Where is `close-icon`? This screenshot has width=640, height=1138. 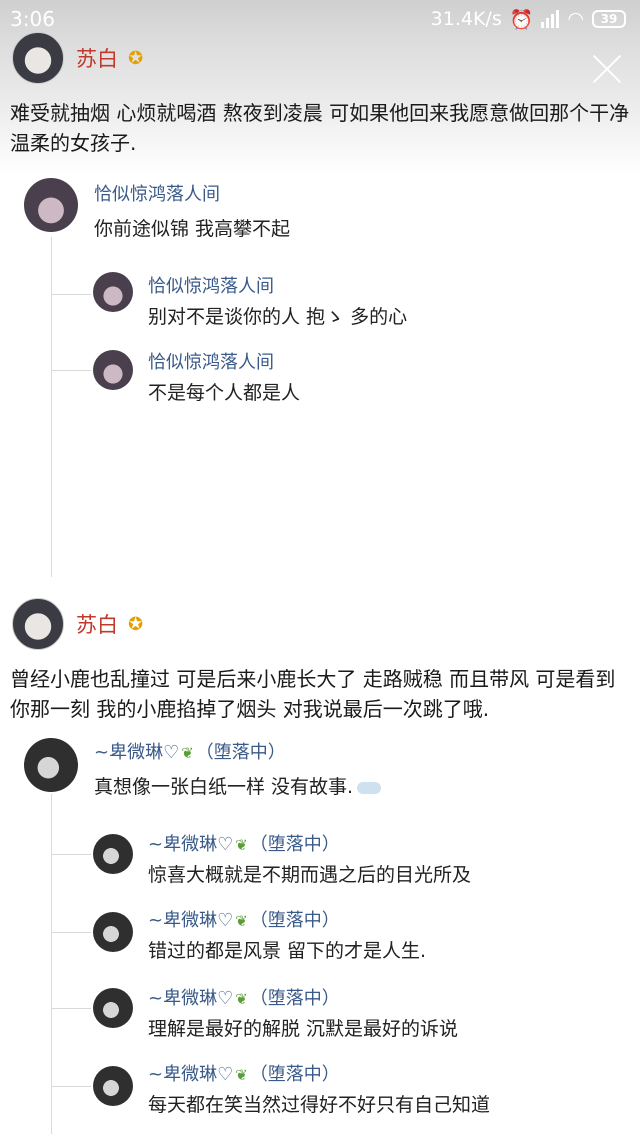
close-icon is located at coordinates (607, 69).